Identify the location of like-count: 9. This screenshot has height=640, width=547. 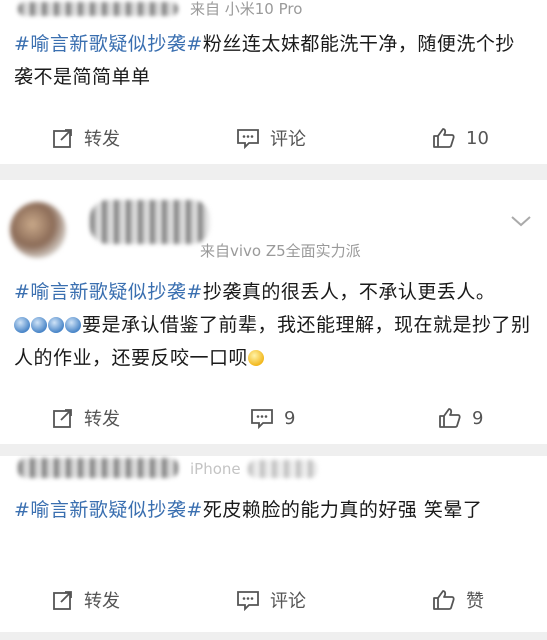
(478, 418).